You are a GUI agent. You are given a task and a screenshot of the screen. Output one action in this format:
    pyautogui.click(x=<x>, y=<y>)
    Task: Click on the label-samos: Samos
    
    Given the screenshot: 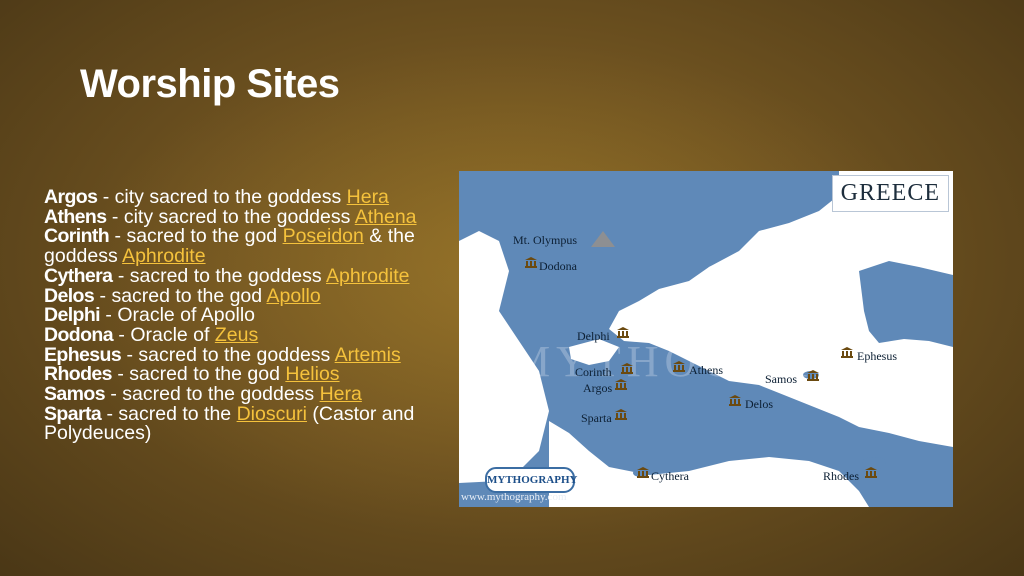 What is the action you would take?
    pyautogui.click(x=781, y=379)
    